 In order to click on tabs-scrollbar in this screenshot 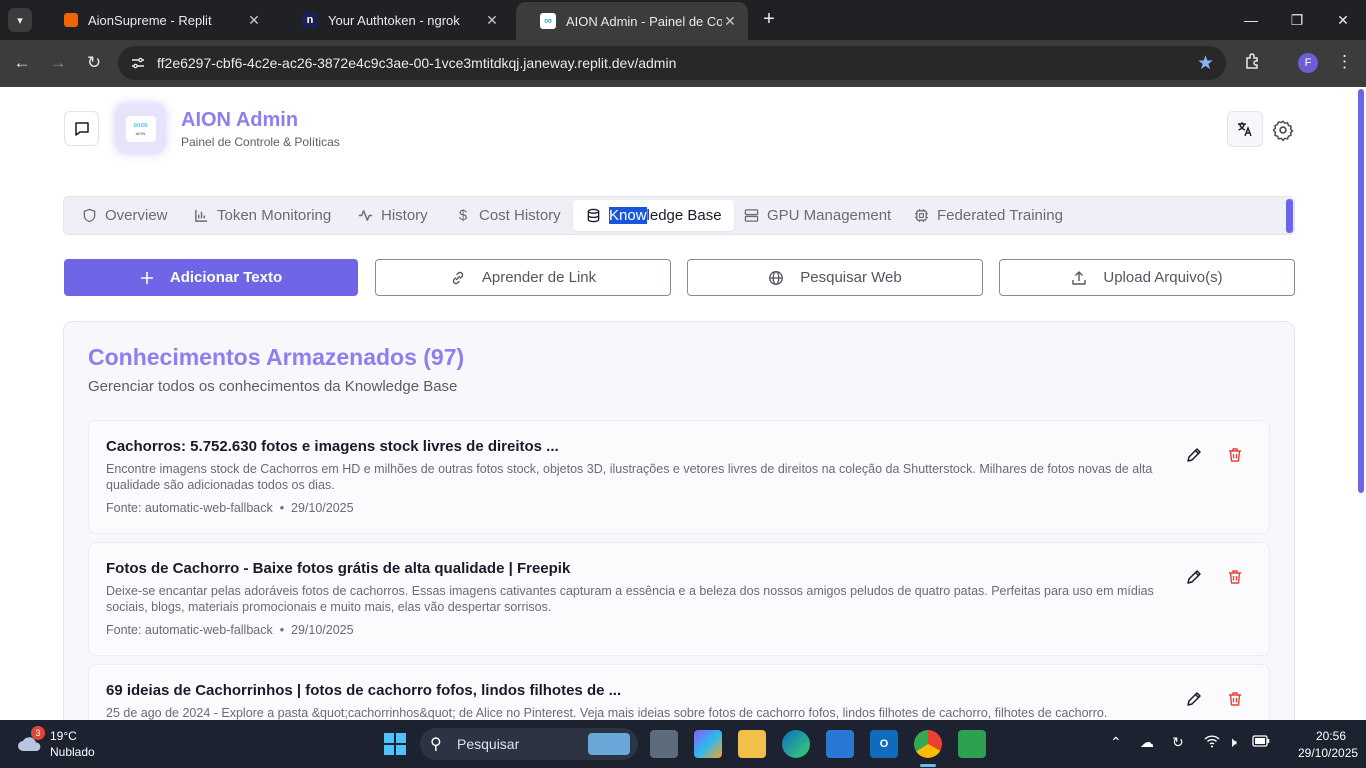, I will do `click(1289, 216)`.